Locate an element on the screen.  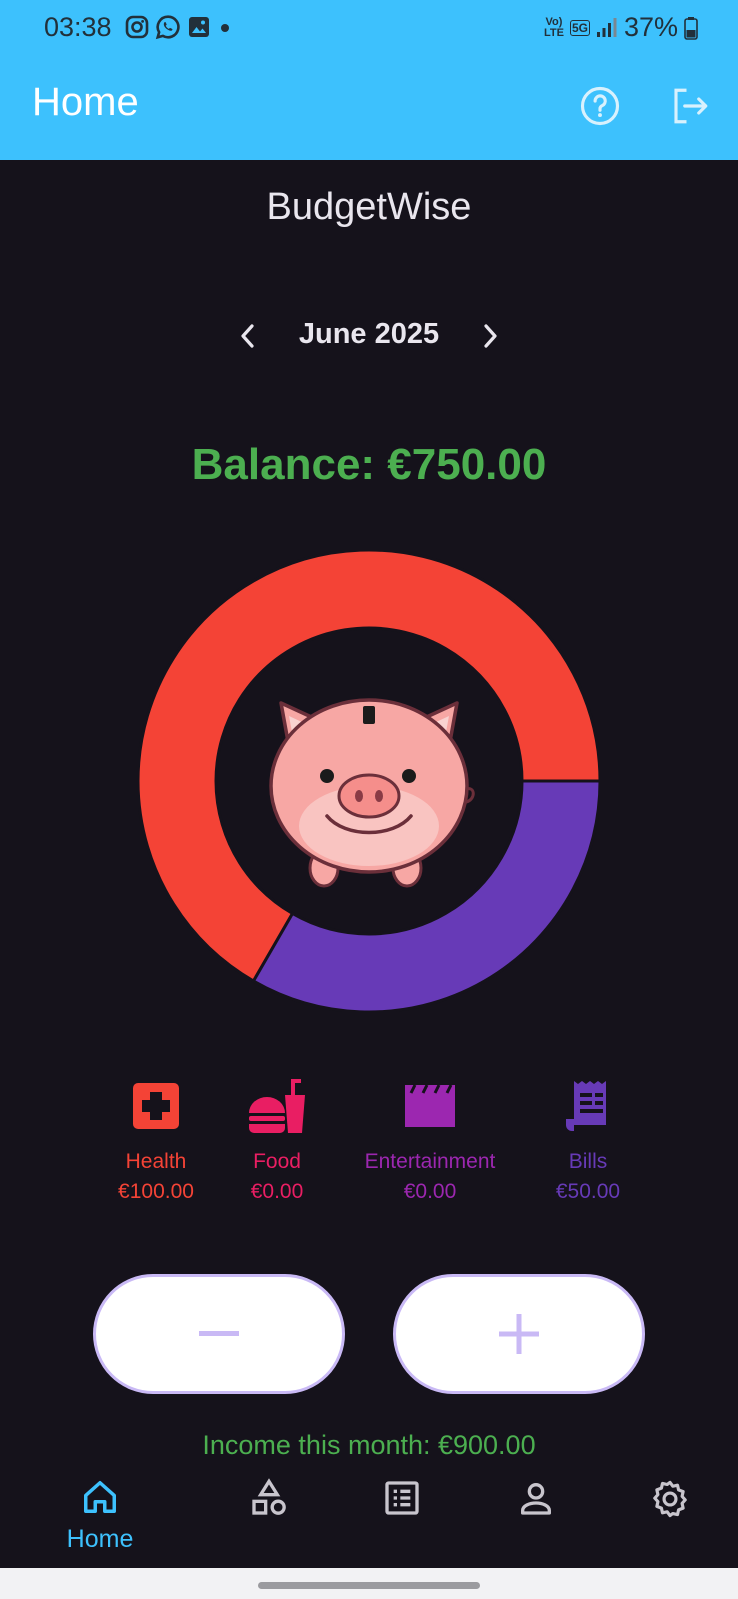
status-bar: 03:38 Vo) LTE 5G 37% is located at coordinates (369, 29).